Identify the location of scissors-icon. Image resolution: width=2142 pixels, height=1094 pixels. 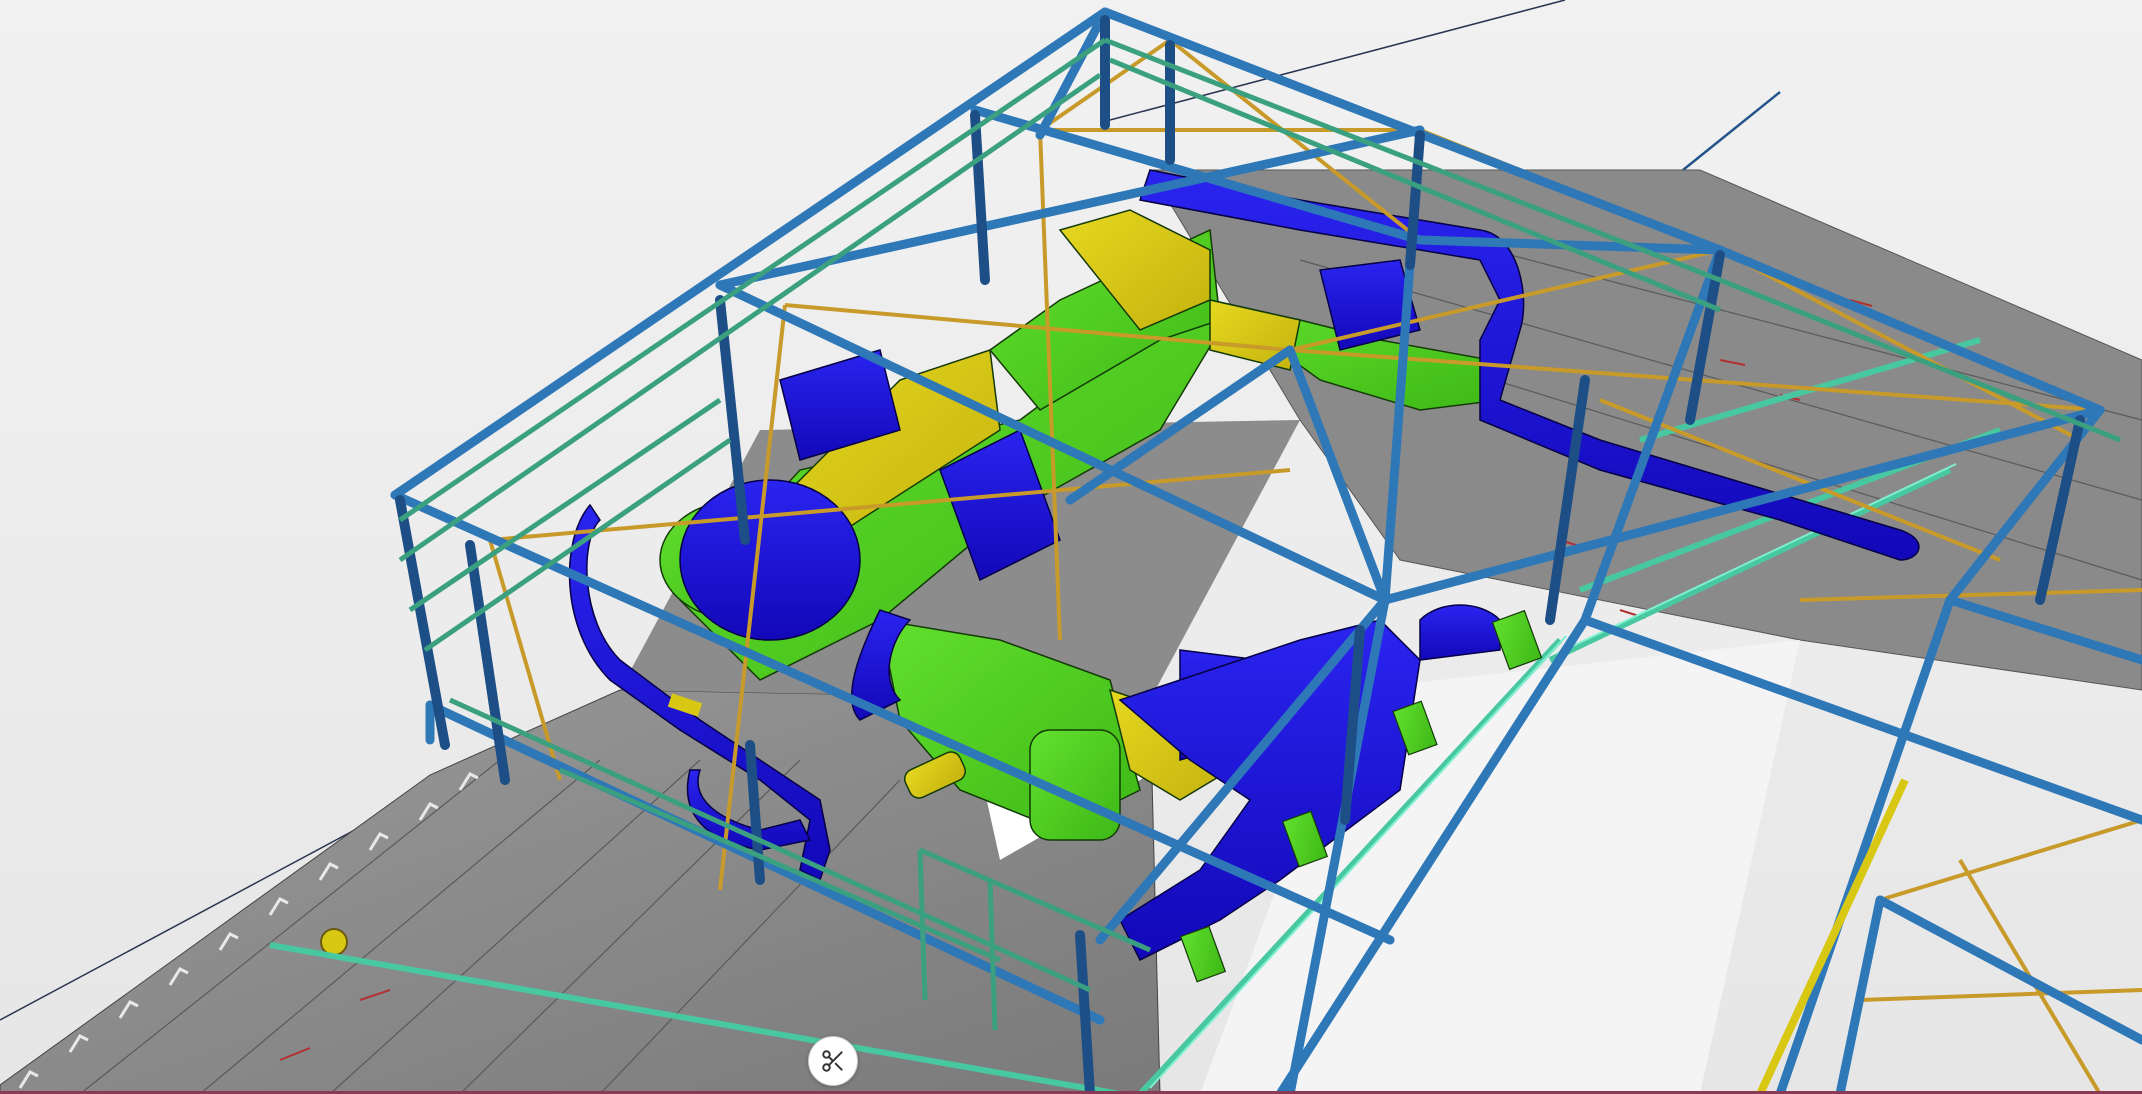
(832, 1061).